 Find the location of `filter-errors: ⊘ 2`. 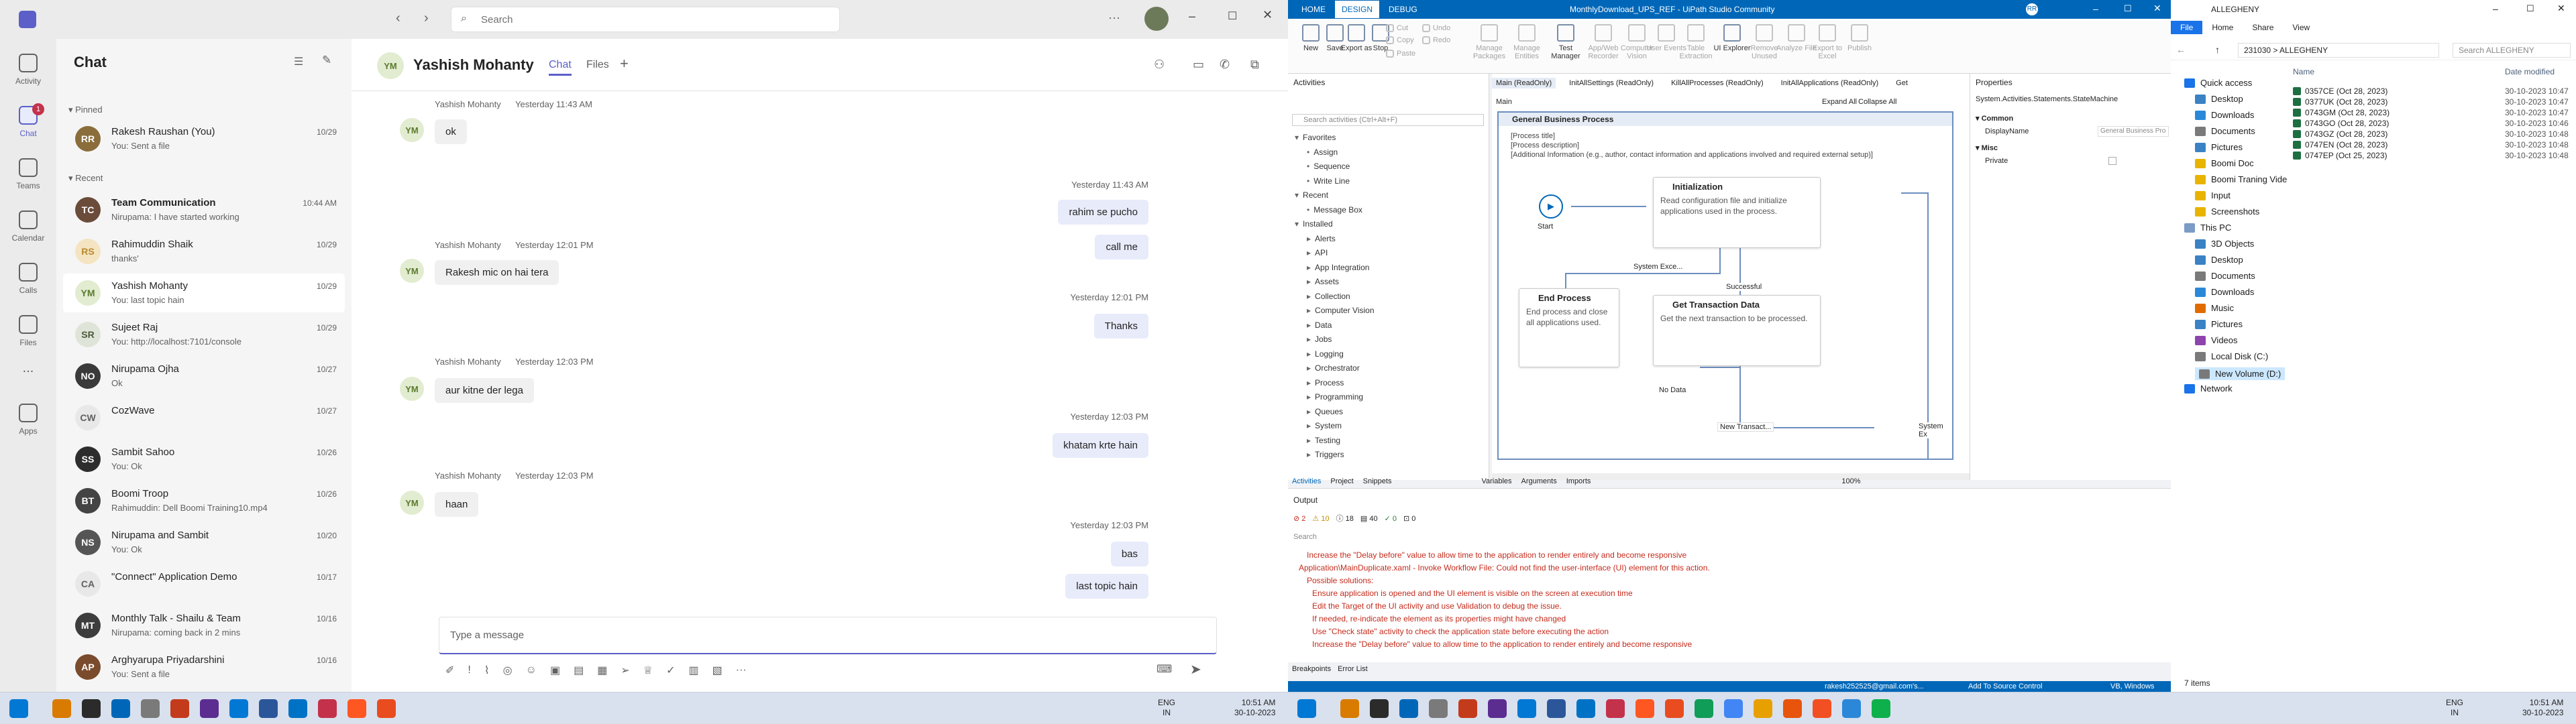

filter-errors: ⊘ 2 is located at coordinates (1299, 518).